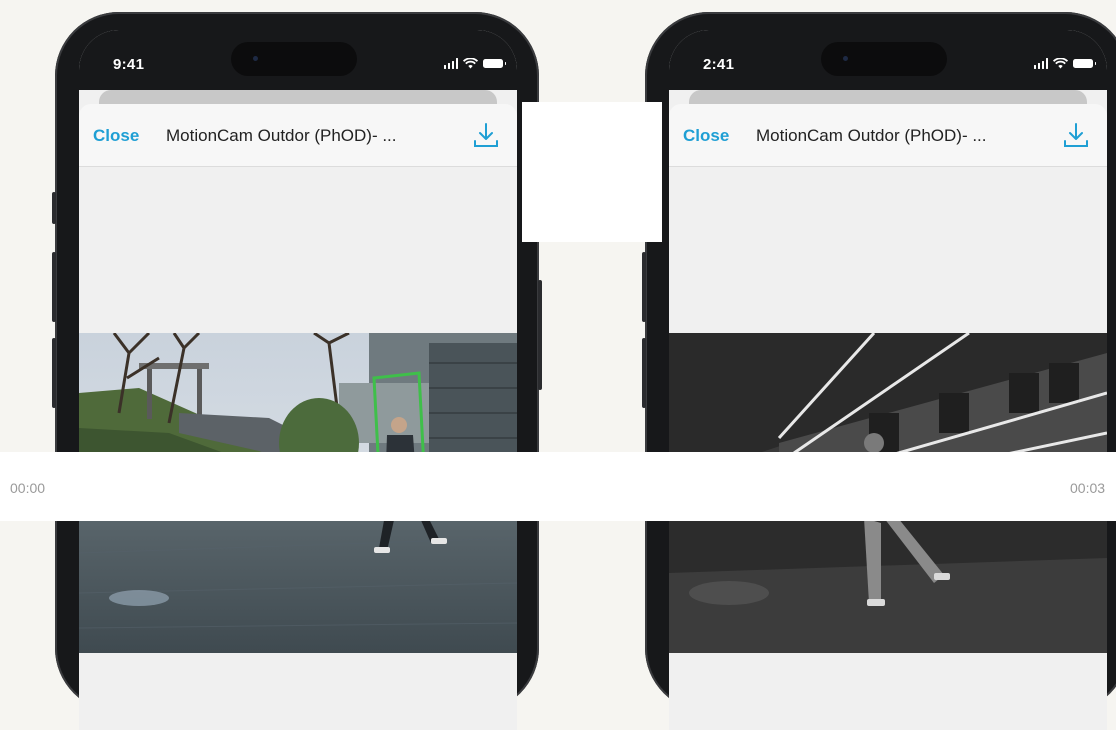 This screenshot has width=1116, height=730. I want to click on status-bar: 2:41, so click(888, 60).